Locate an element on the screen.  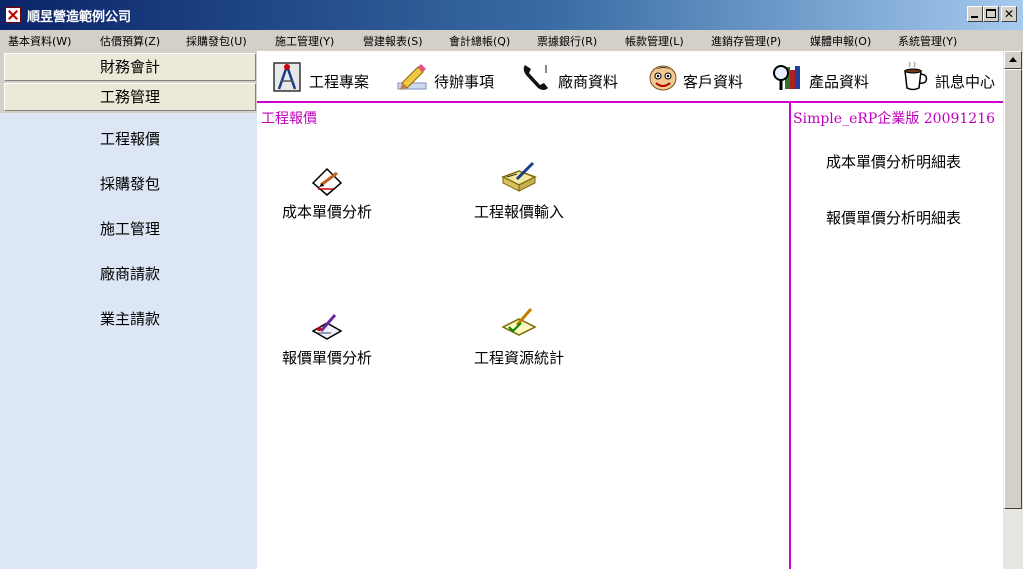
toolbar: 工程專案 待辦事項 廠商資料 客戶資料 產品資料 訊息中心 is located at coordinates (630, 76).